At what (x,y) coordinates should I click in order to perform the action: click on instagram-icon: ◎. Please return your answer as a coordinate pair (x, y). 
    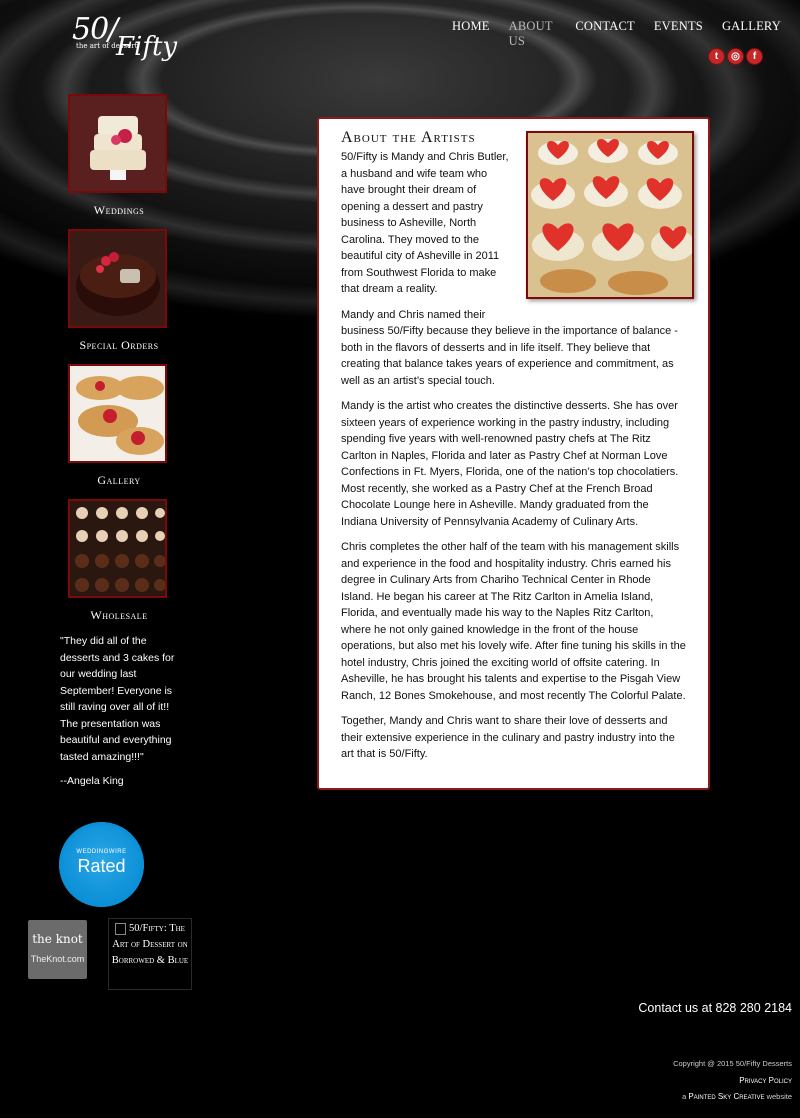
    Looking at the image, I should click on (735, 56).